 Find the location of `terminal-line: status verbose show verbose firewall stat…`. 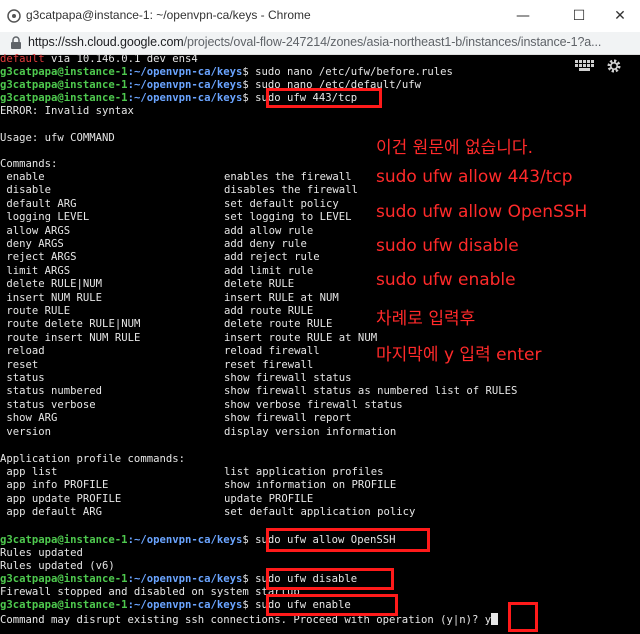

terminal-line: status verbose show verbose firewall stat… is located at coordinates (201, 405).